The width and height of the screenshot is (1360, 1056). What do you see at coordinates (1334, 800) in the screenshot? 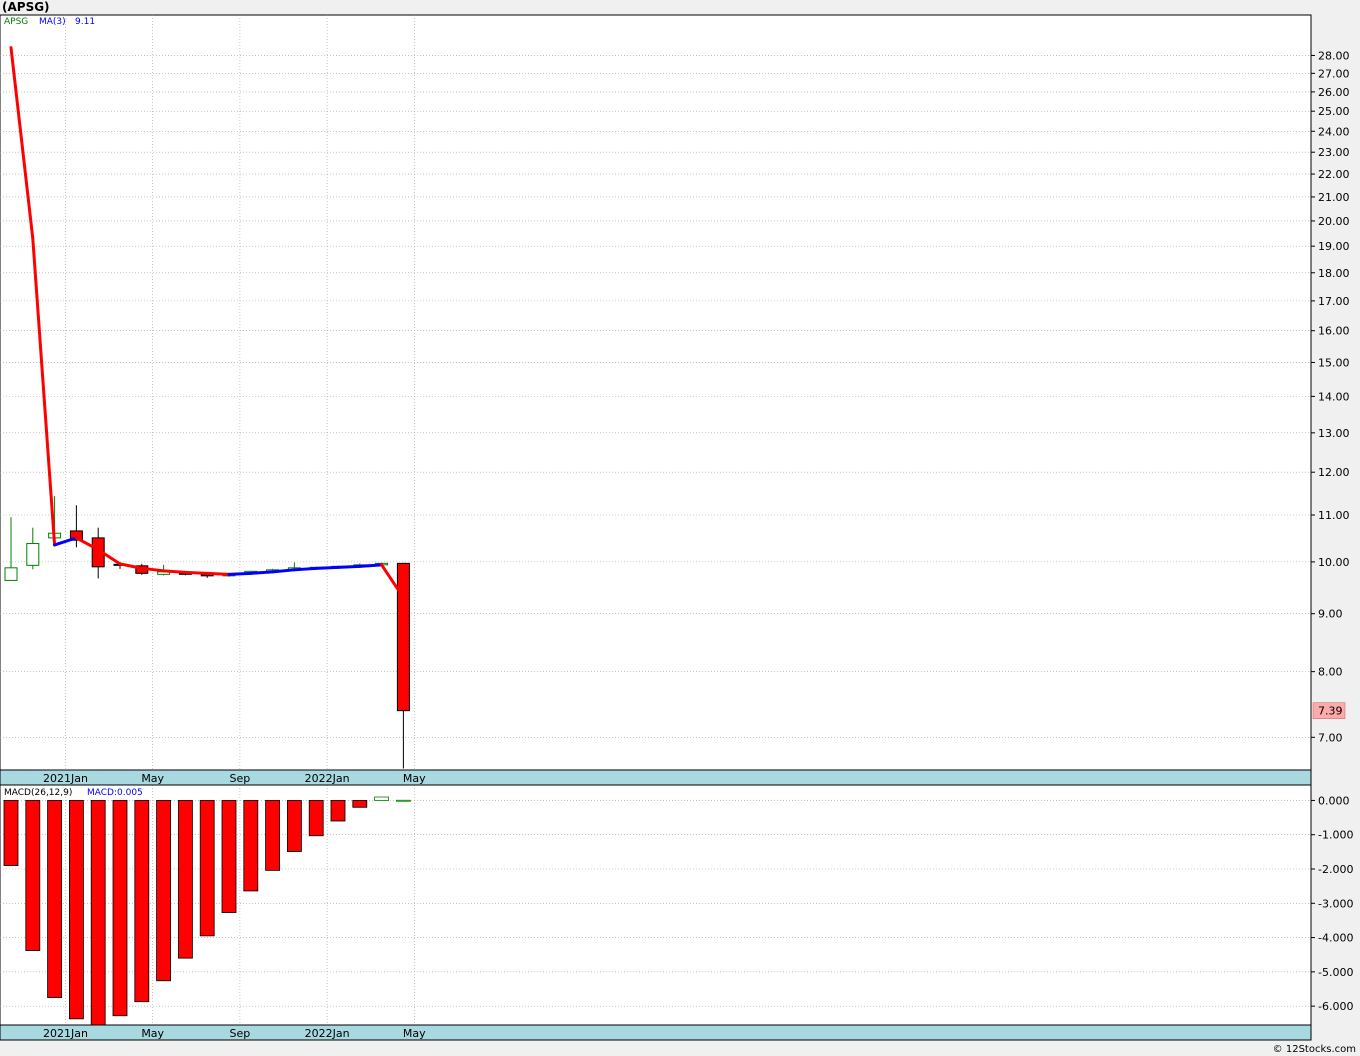
I see `macd-tick-label: 0.000` at bounding box center [1334, 800].